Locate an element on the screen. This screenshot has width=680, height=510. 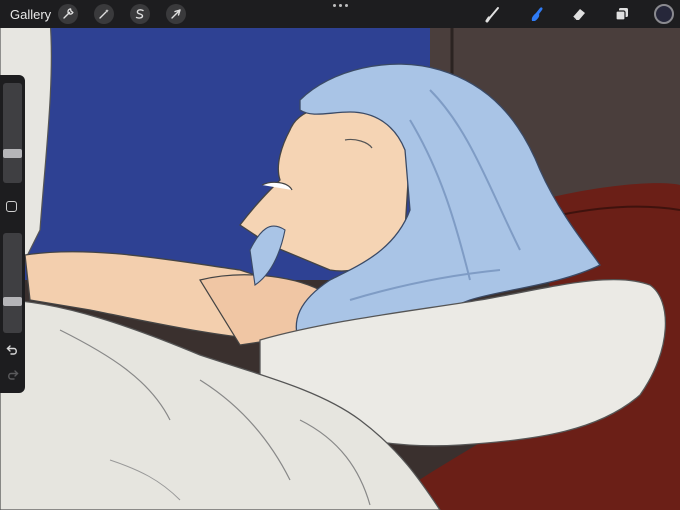
selection-button is located at coordinates (140, 14).